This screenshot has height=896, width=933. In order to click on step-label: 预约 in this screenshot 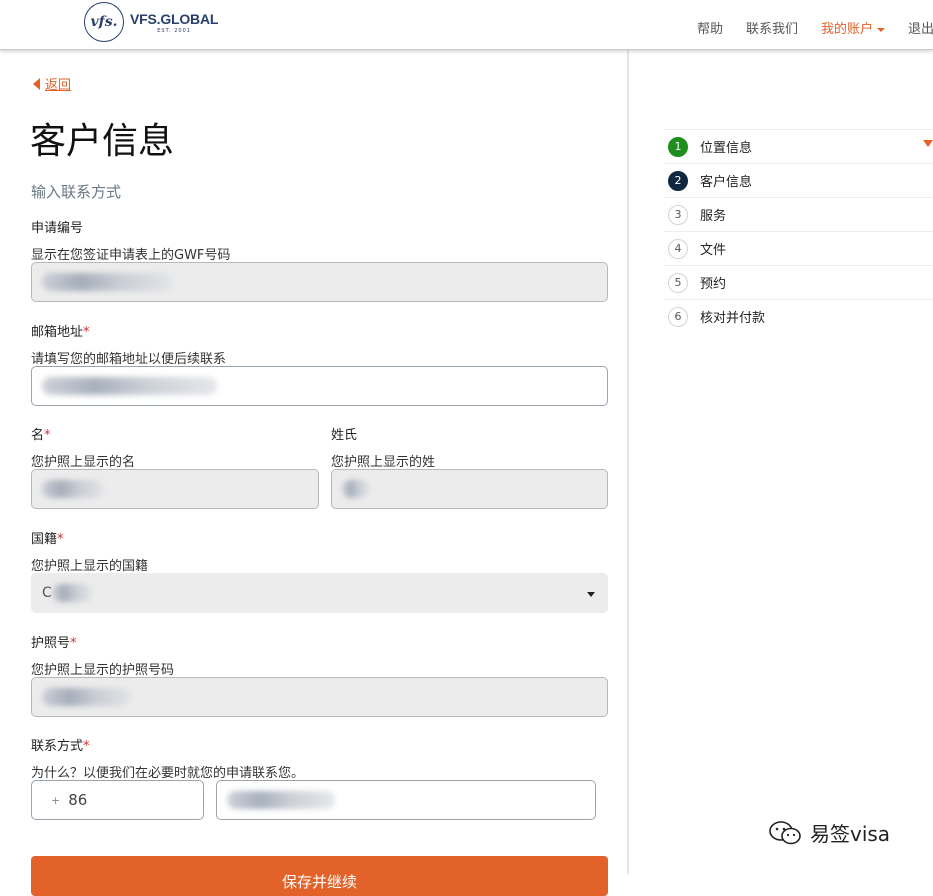, I will do `click(713, 284)`.